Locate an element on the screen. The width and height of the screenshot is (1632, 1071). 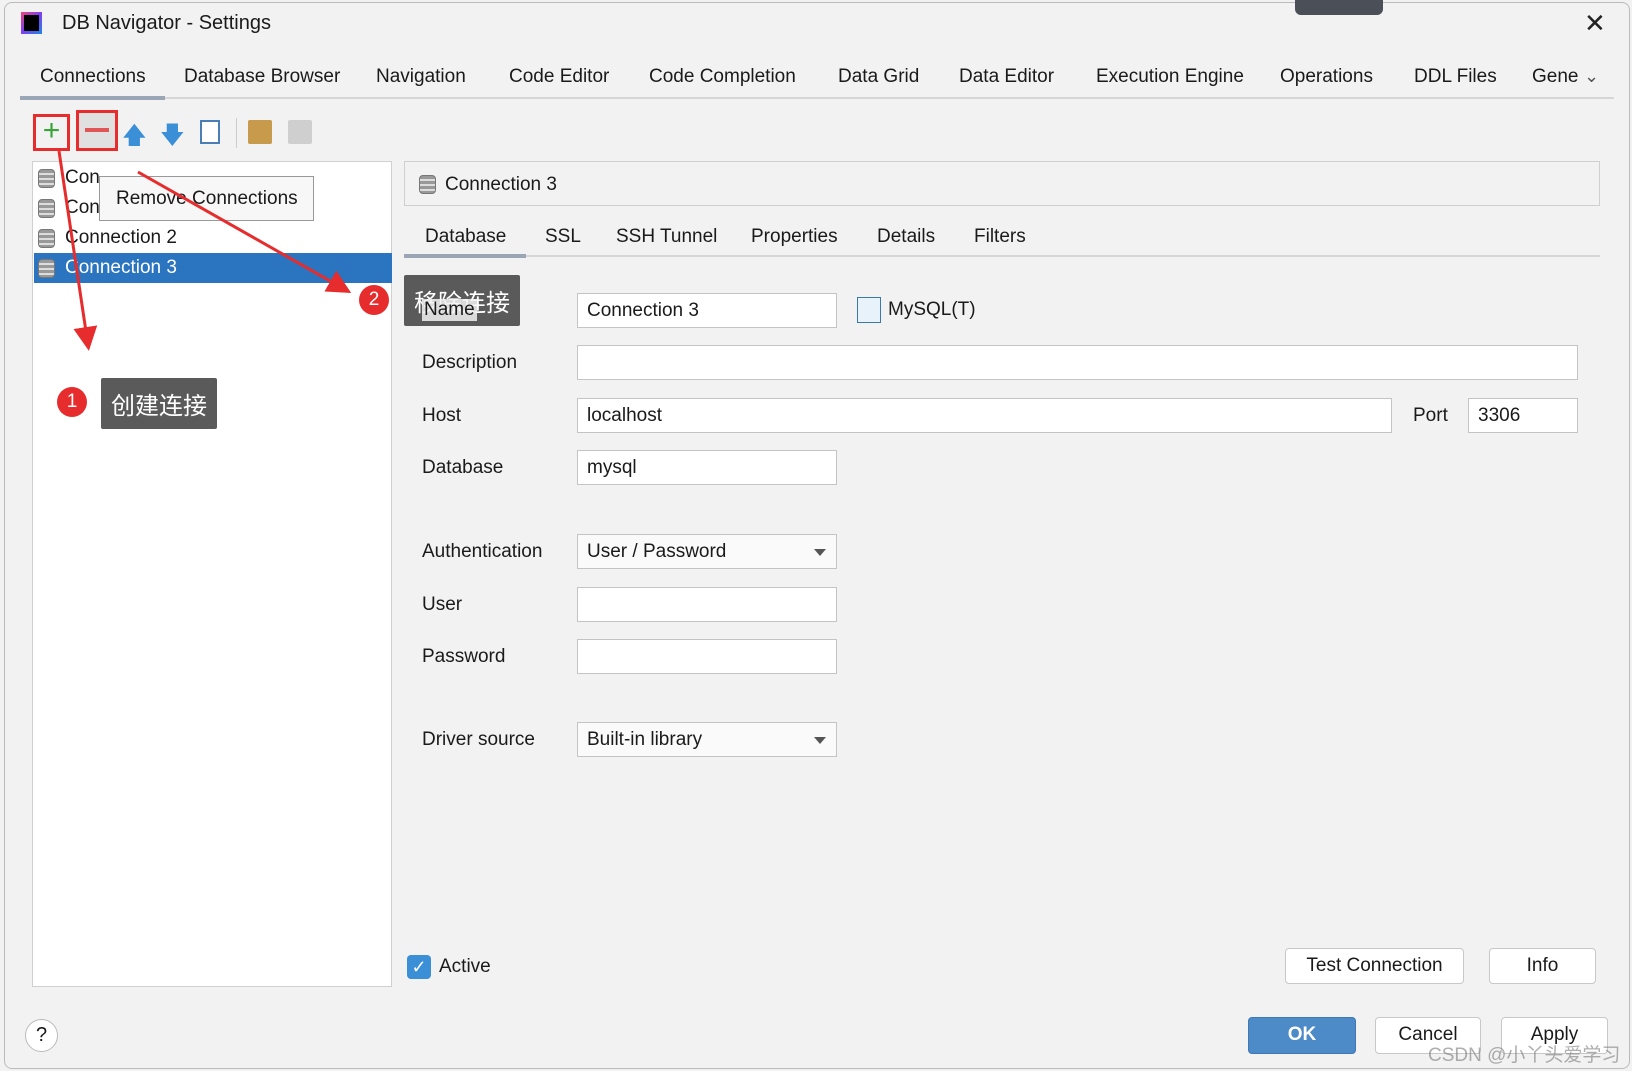
annotation-callout-1: 创建连接 is located at coordinates (159, 403).